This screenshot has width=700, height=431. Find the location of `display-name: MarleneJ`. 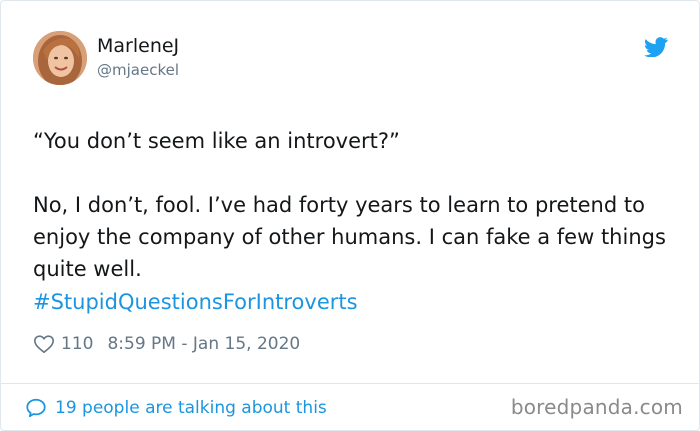

display-name: MarleneJ is located at coordinates (138, 46).